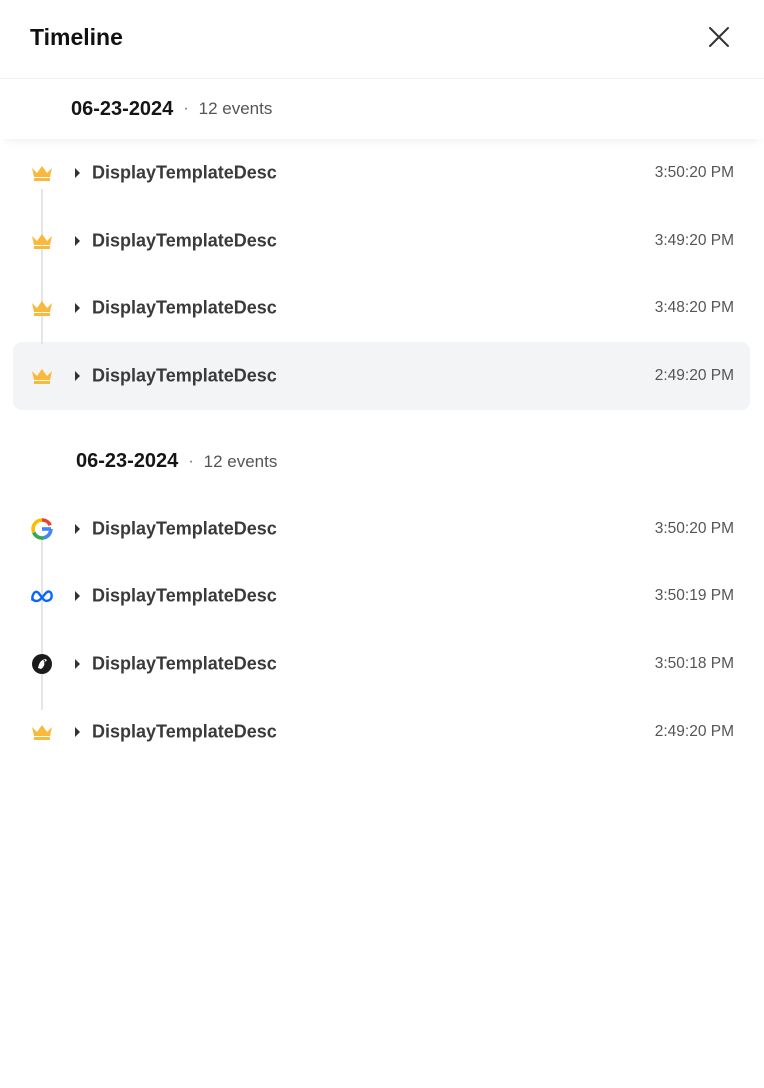 This screenshot has width=764, height=1088. What do you see at coordinates (694, 663) in the screenshot?
I see `event-time: 3:50:18 PM` at bounding box center [694, 663].